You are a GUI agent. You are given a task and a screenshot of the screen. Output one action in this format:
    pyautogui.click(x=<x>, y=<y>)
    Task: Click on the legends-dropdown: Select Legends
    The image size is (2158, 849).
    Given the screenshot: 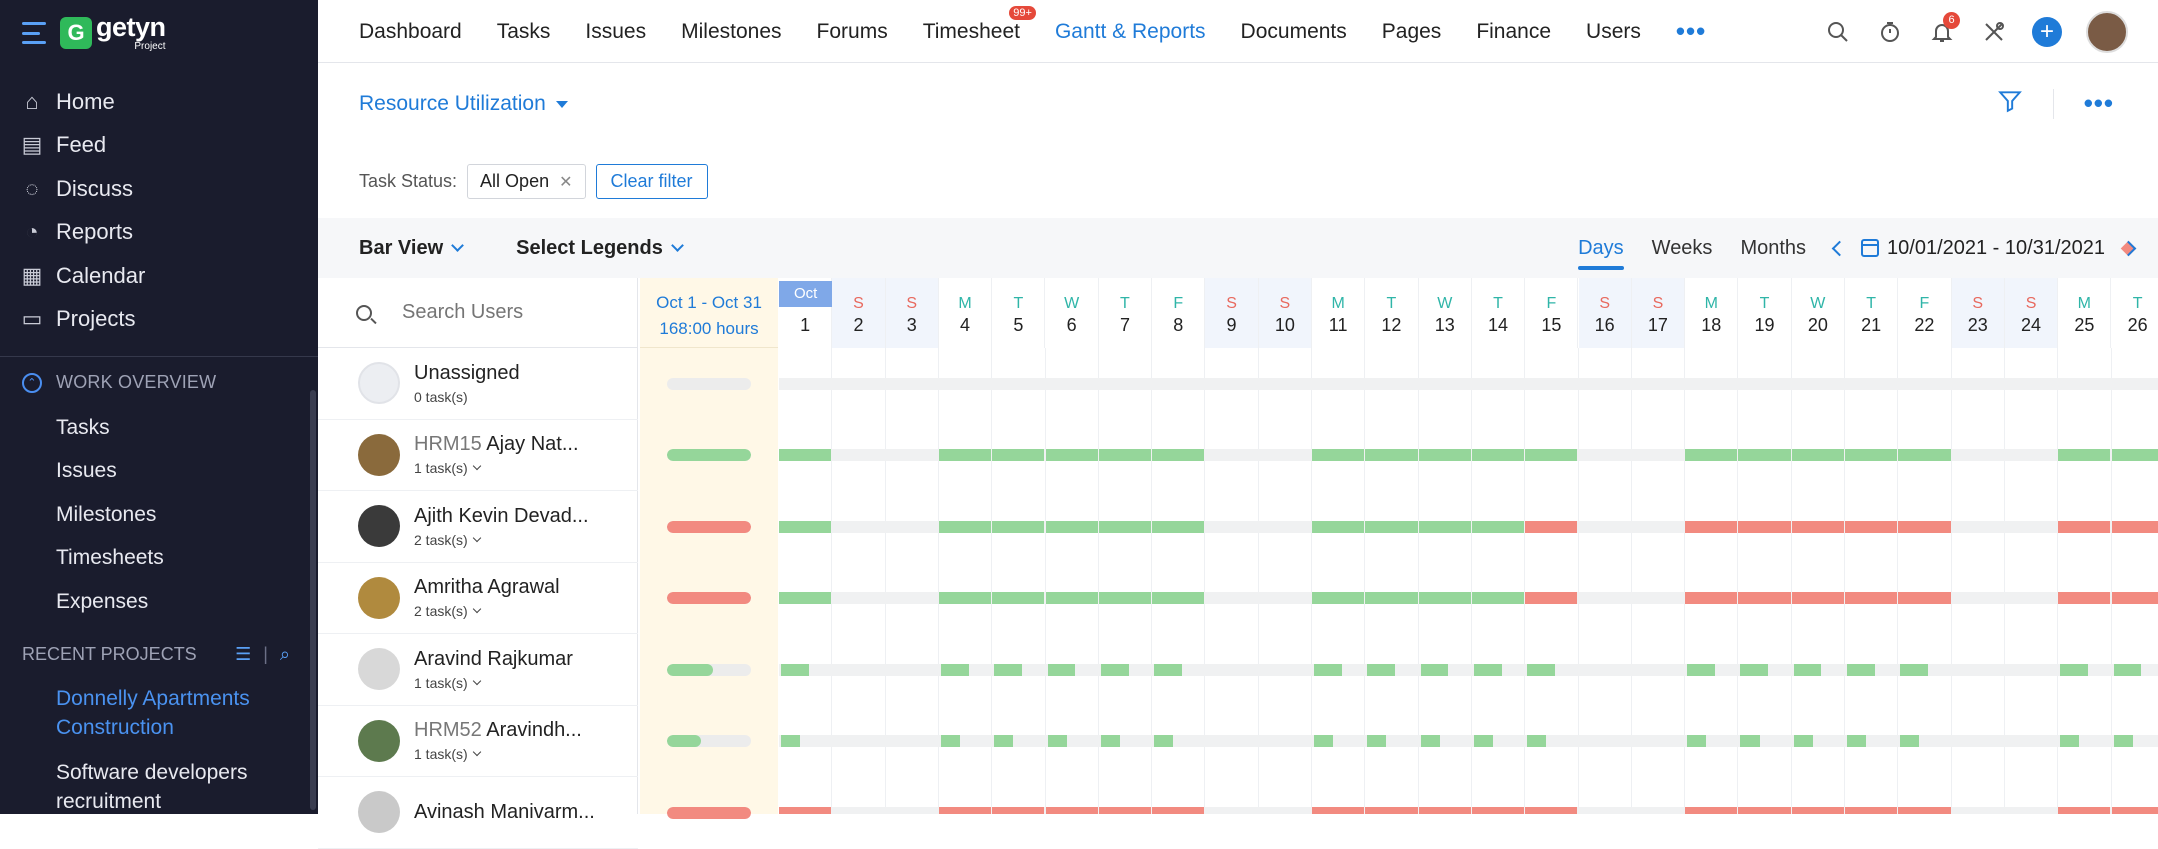 What is the action you would take?
    pyautogui.click(x=599, y=248)
    